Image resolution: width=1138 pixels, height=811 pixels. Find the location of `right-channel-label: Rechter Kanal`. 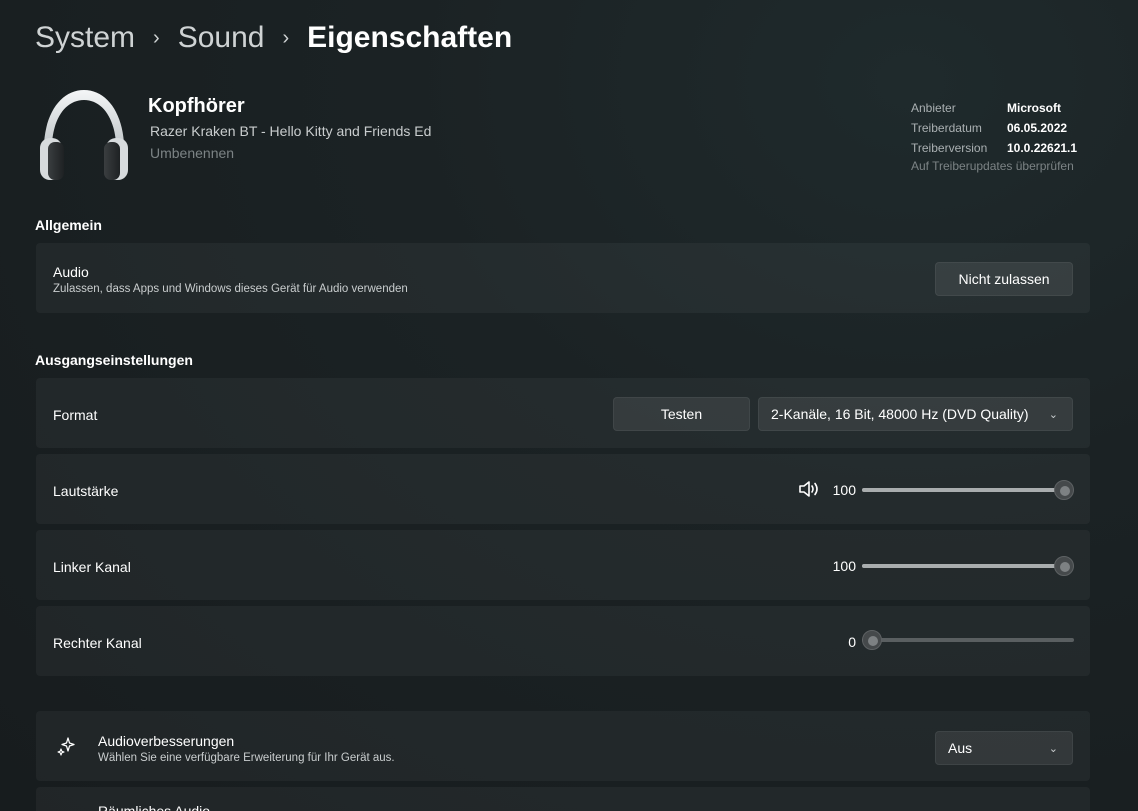

right-channel-label: Rechter Kanal is located at coordinates (97, 643).